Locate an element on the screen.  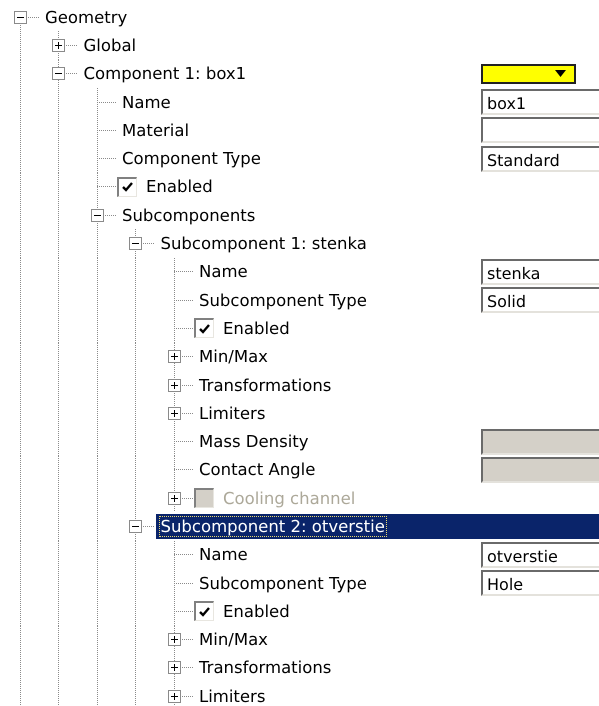
dropdown-caret-icon is located at coordinates (560, 74).